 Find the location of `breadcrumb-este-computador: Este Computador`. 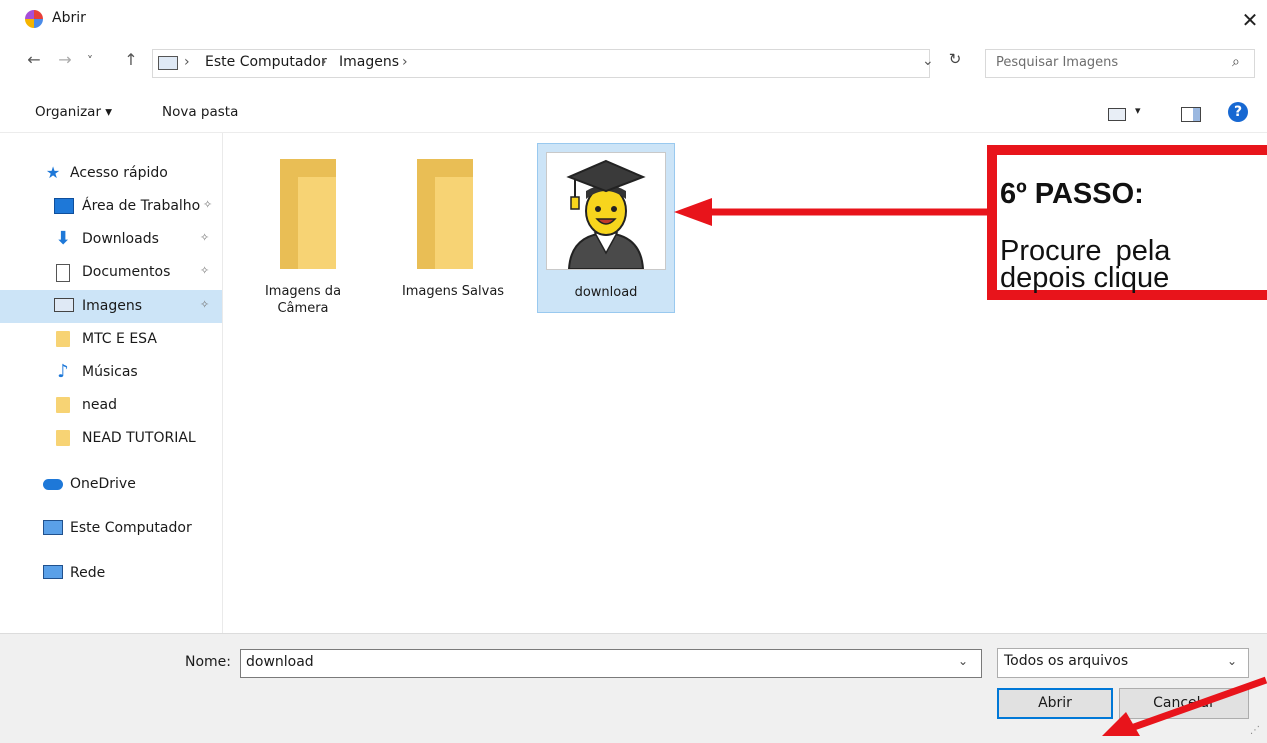

breadcrumb-este-computador: Este Computador is located at coordinates (266, 62).